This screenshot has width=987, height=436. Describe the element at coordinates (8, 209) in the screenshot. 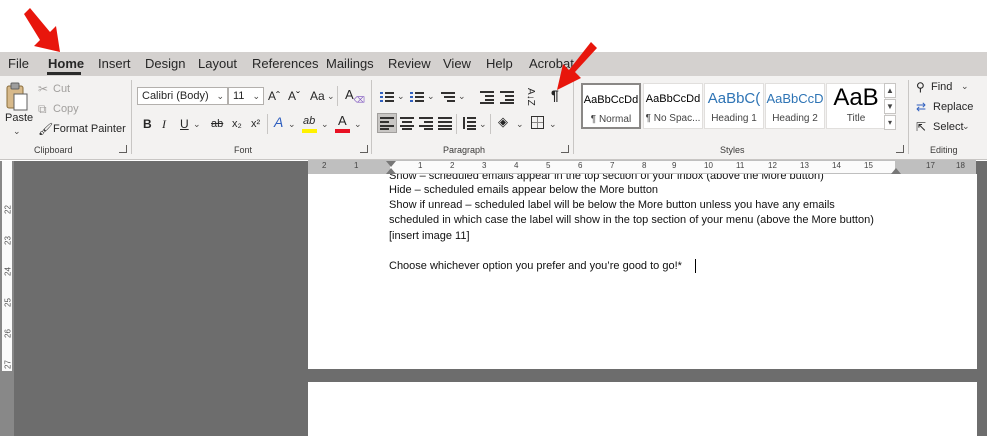

I see `ruler-mark: 22` at that location.